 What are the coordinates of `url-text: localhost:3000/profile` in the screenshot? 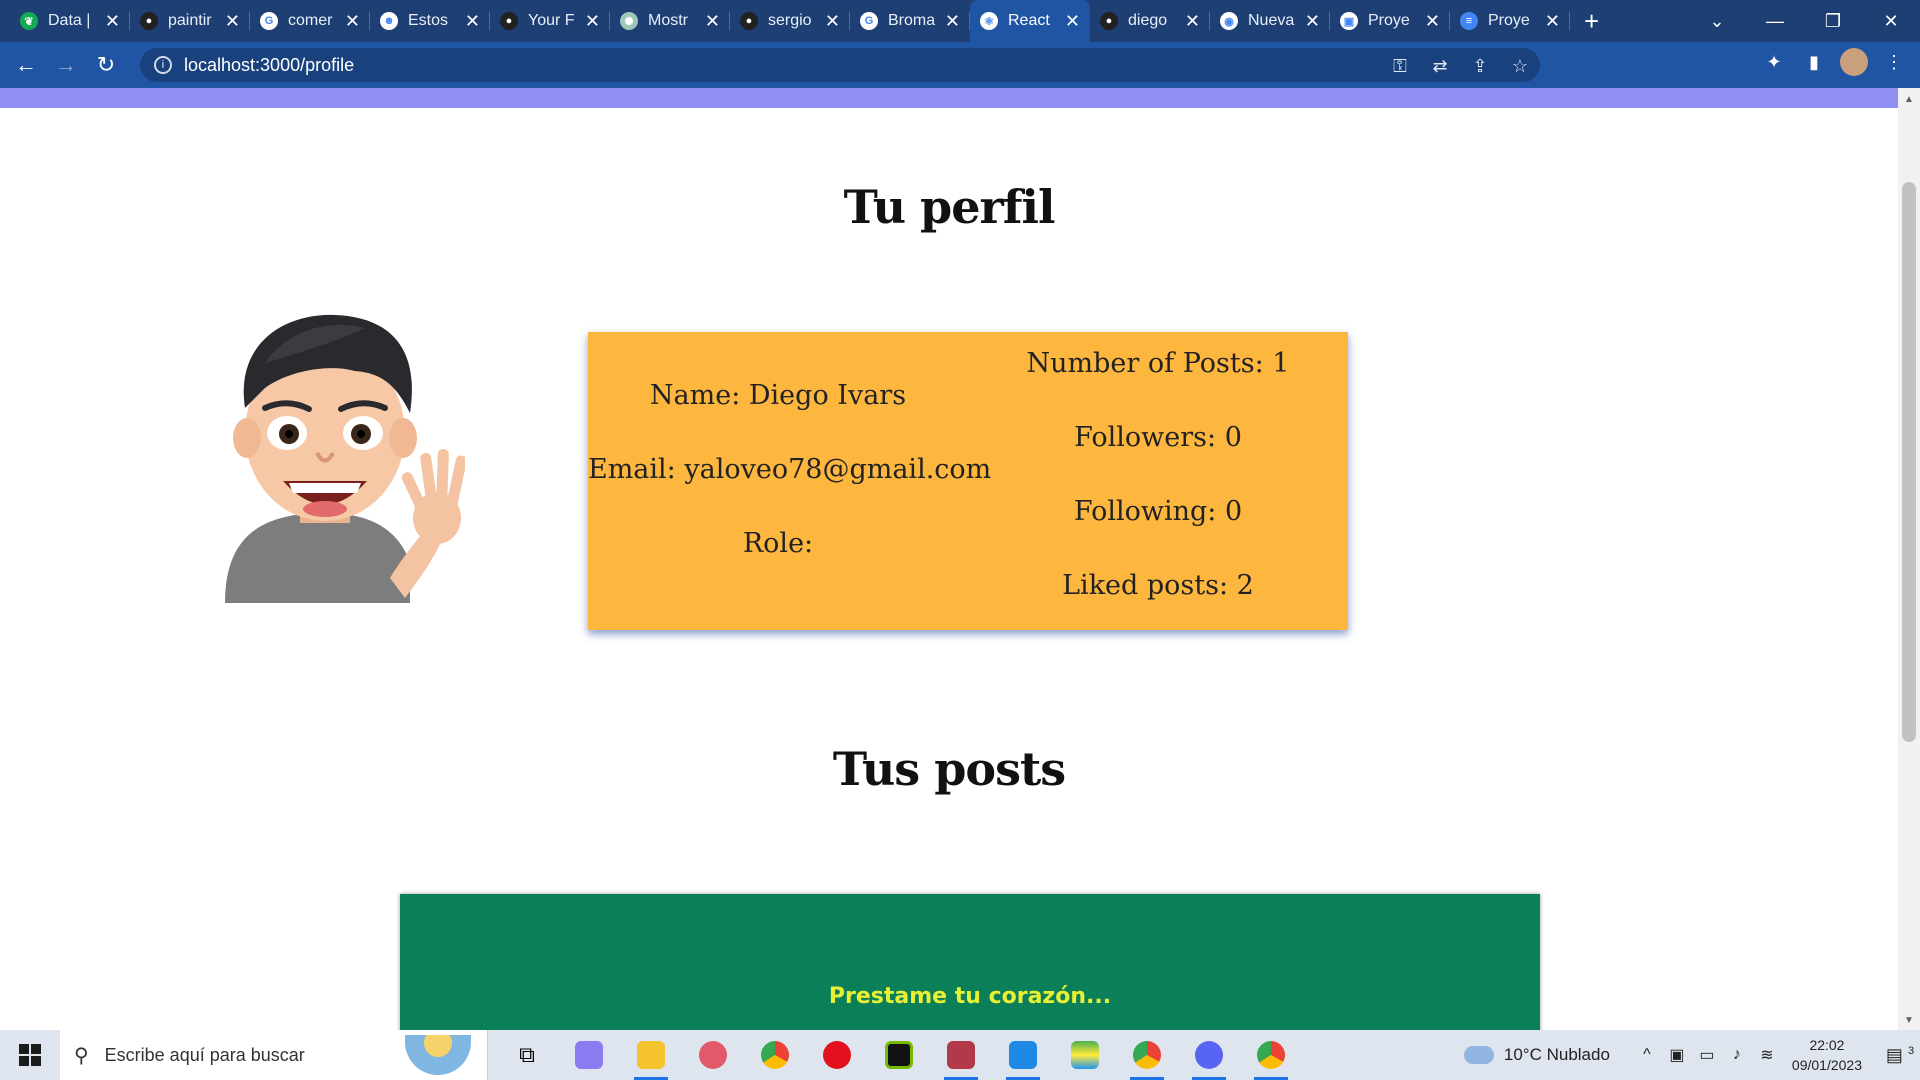 It's located at (269, 65).